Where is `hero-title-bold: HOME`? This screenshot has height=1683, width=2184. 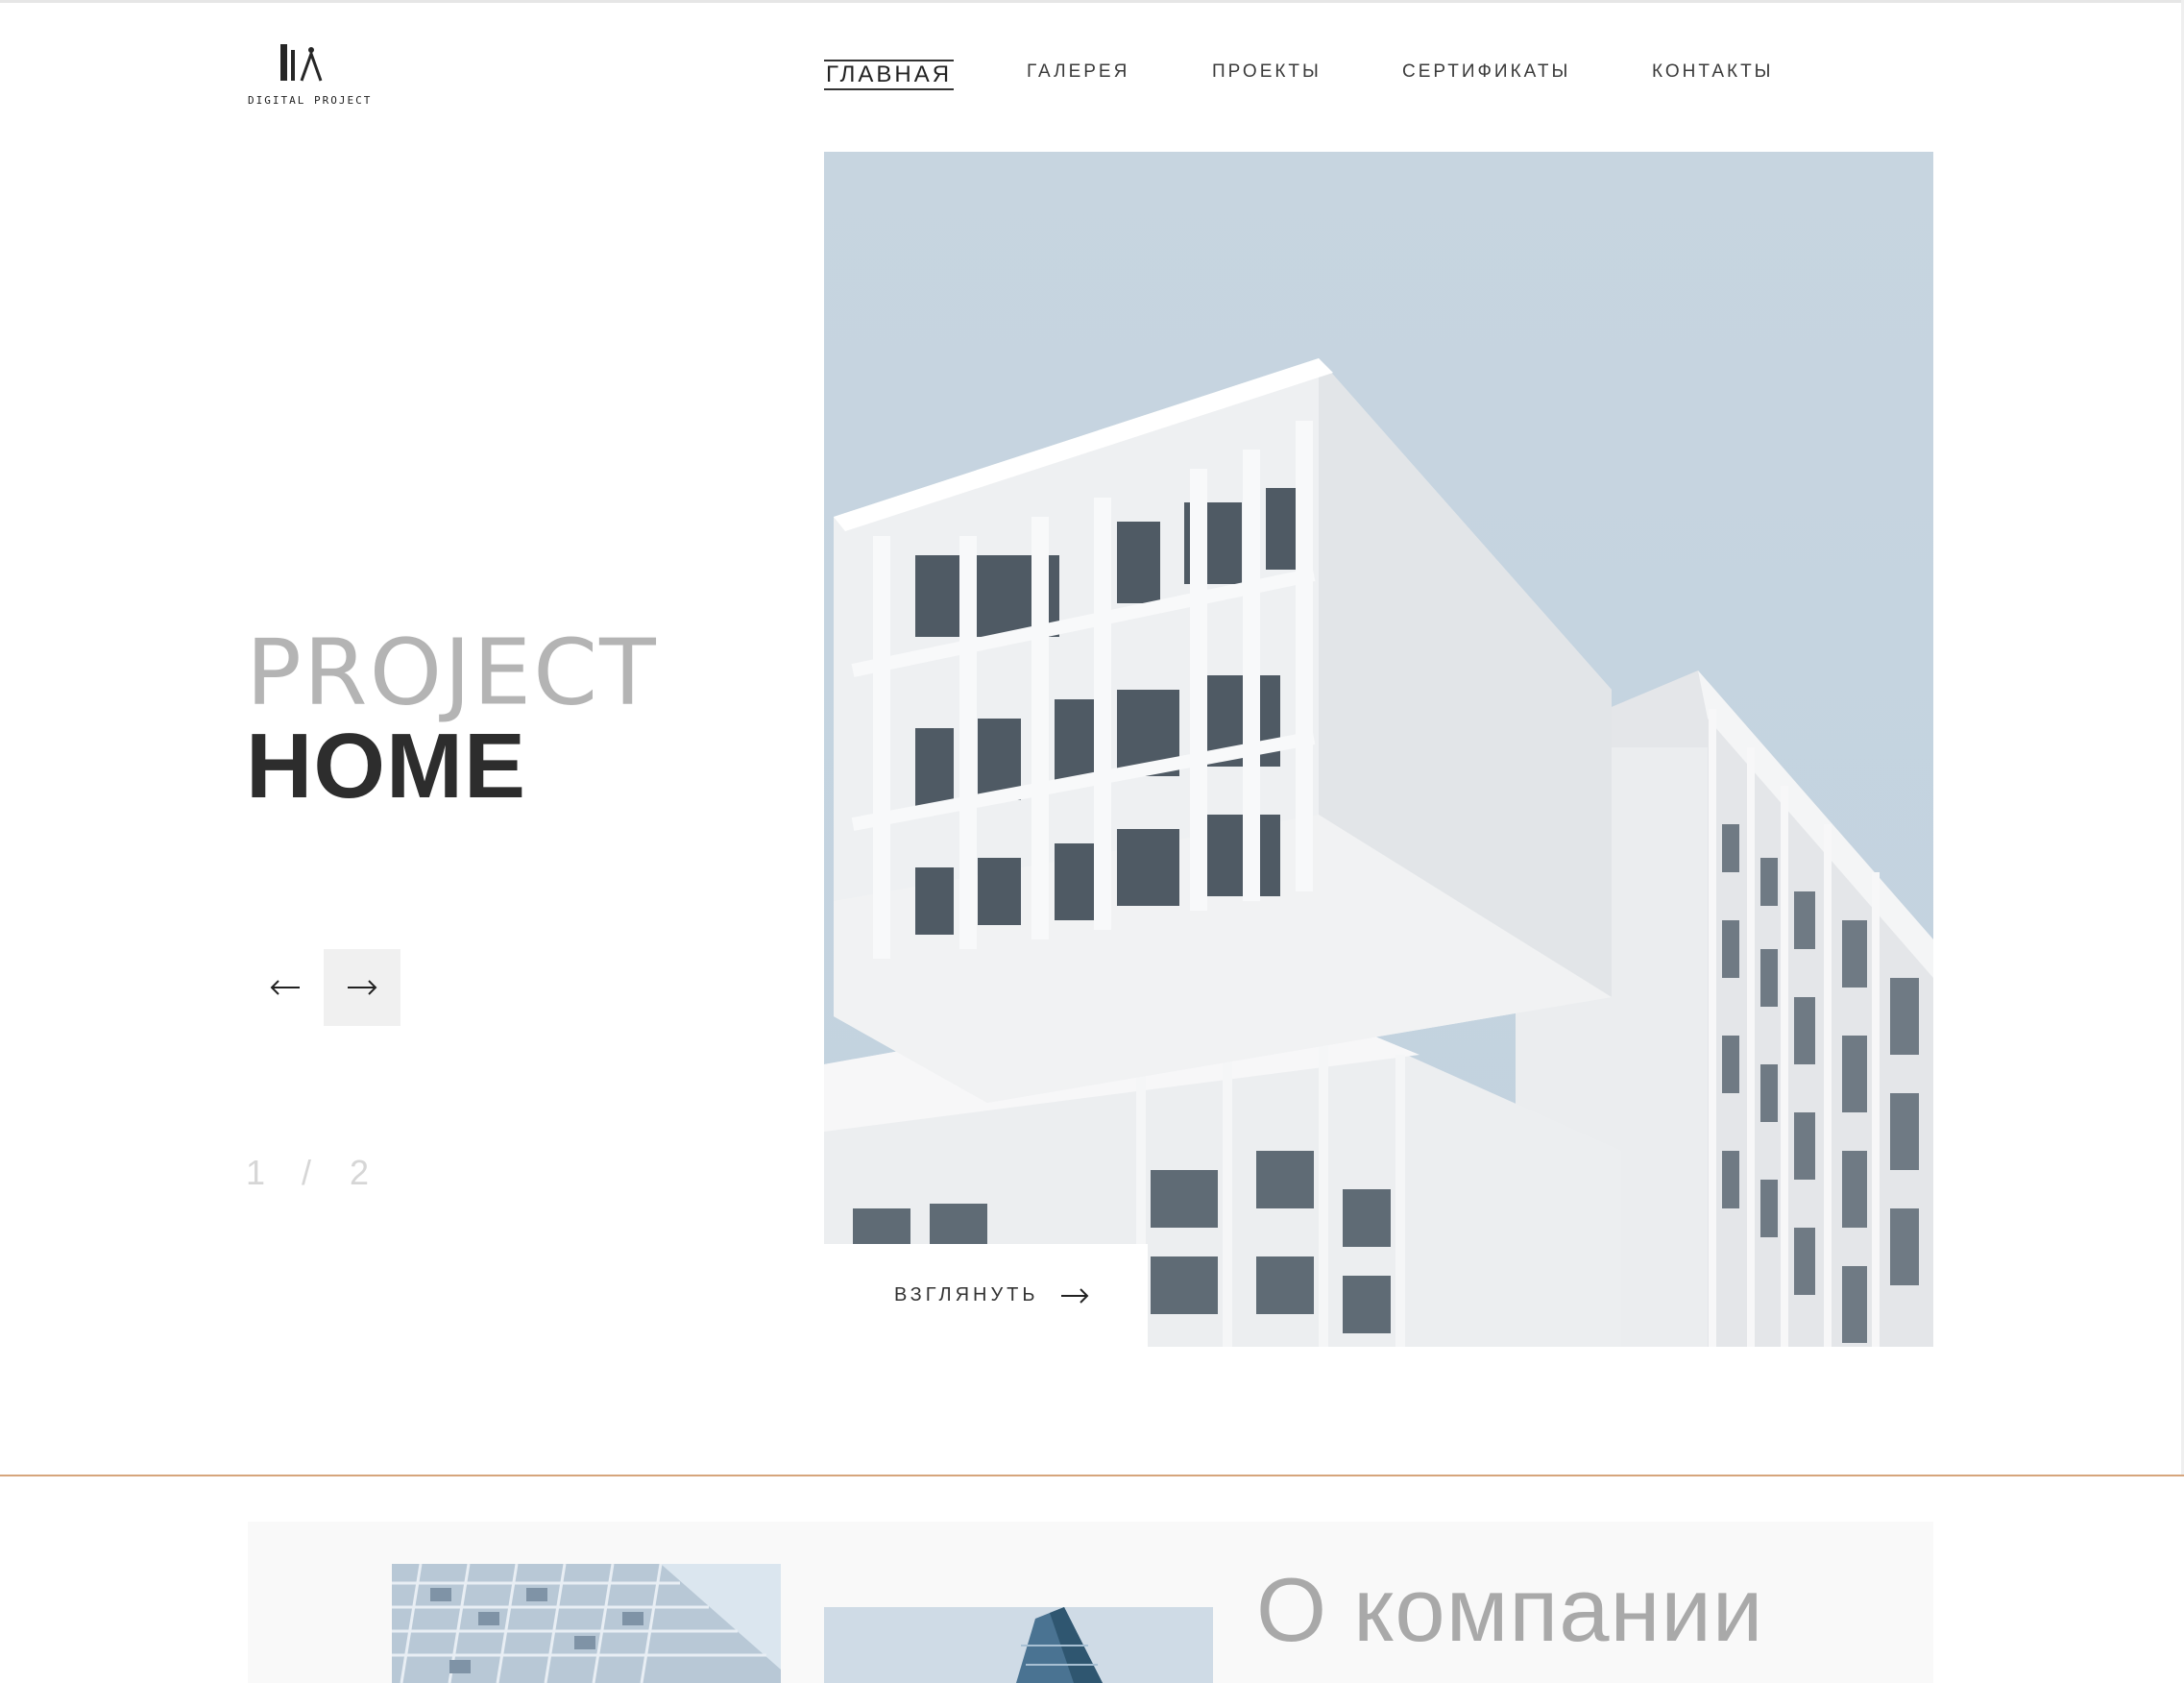 hero-title-bold: HOME is located at coordinates (386, 766).